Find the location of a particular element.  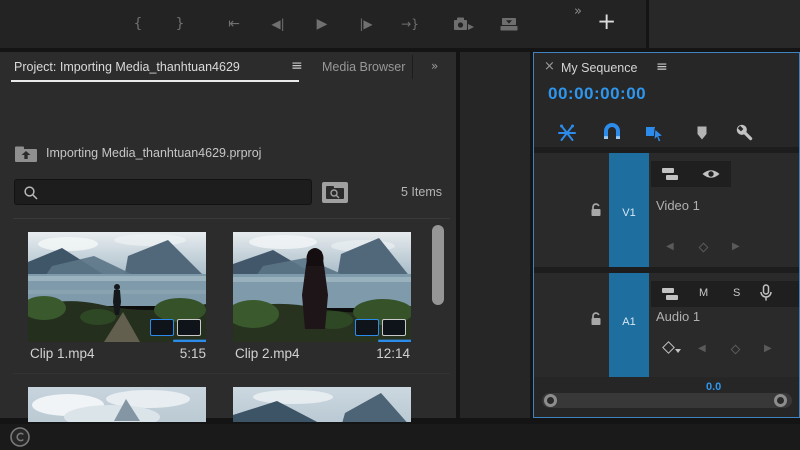

track-target-label: V1 is located at coordinates (629, 213).